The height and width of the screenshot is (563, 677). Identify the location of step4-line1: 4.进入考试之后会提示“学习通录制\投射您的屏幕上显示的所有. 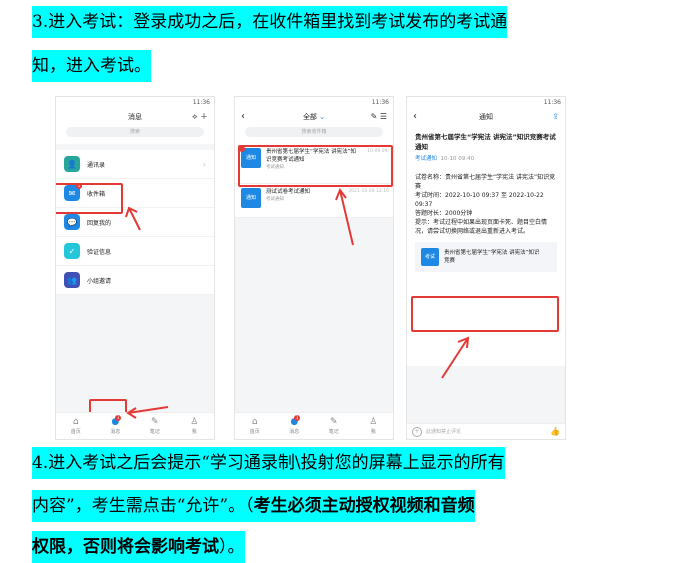
(268, 463).